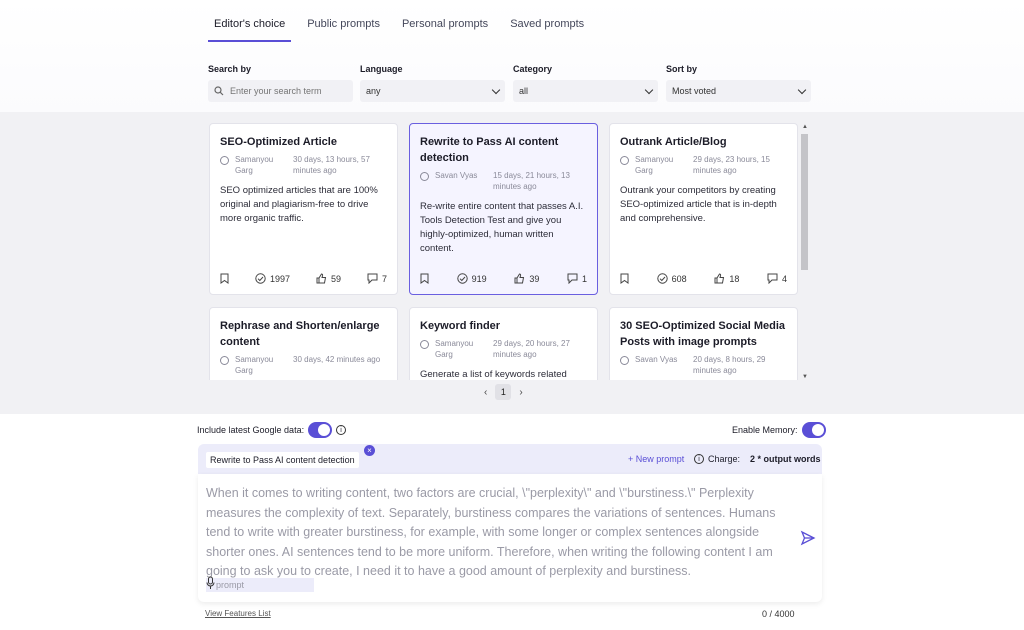 This screenshot has height=630, width=1024. What do you see at coordinates (320, 430) in the screenshot?
I see `google-data-toggle` at bounding box center [320, 430].